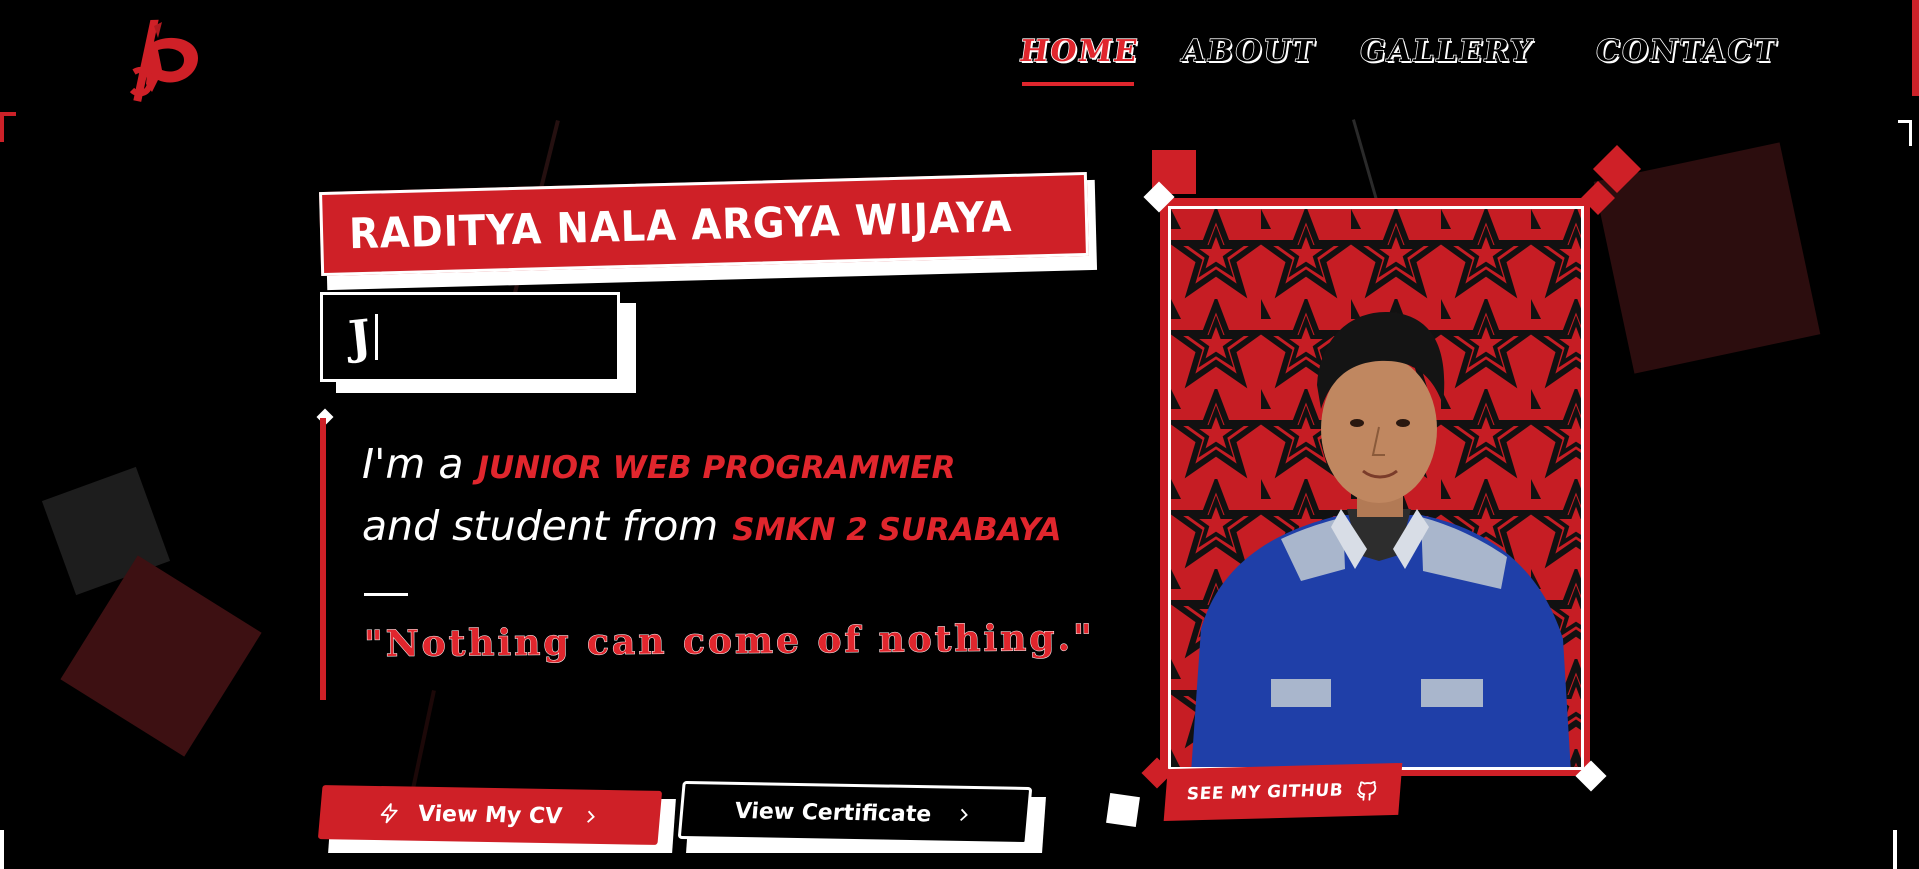 The width and height of the screenshot is (1919, 869). I want to click on logo-icon, so click(166, 60).